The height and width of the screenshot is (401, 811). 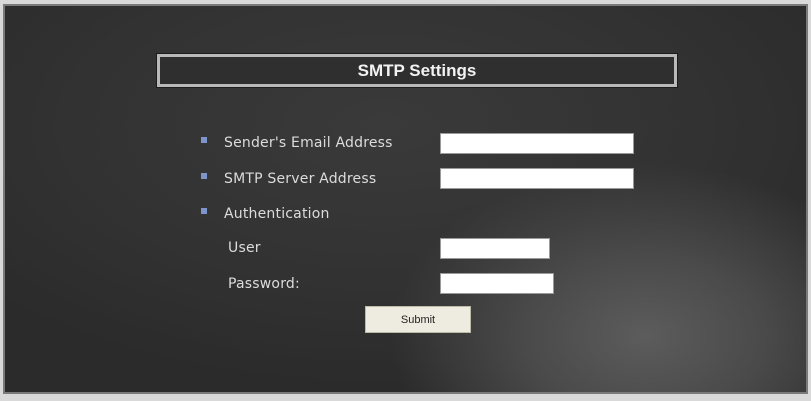 What do you see at coordinates (264, 284) in the screenshot?
I see `password-label: Password:` at bounding box center [264, 284].